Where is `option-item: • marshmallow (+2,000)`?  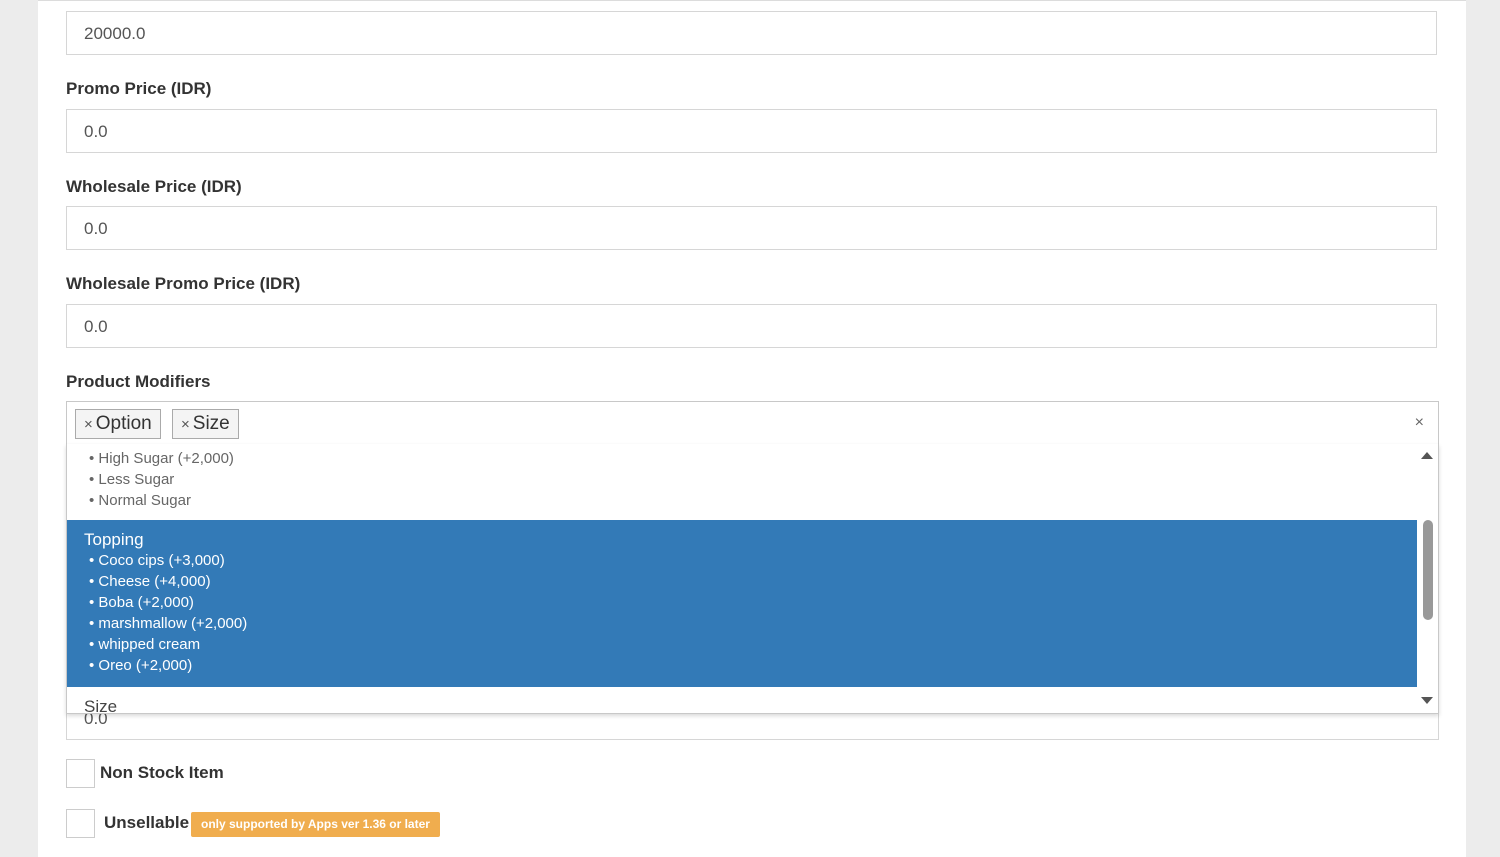 option-item: • marshmallow (+2,000) is located at coordinates (168, 623).